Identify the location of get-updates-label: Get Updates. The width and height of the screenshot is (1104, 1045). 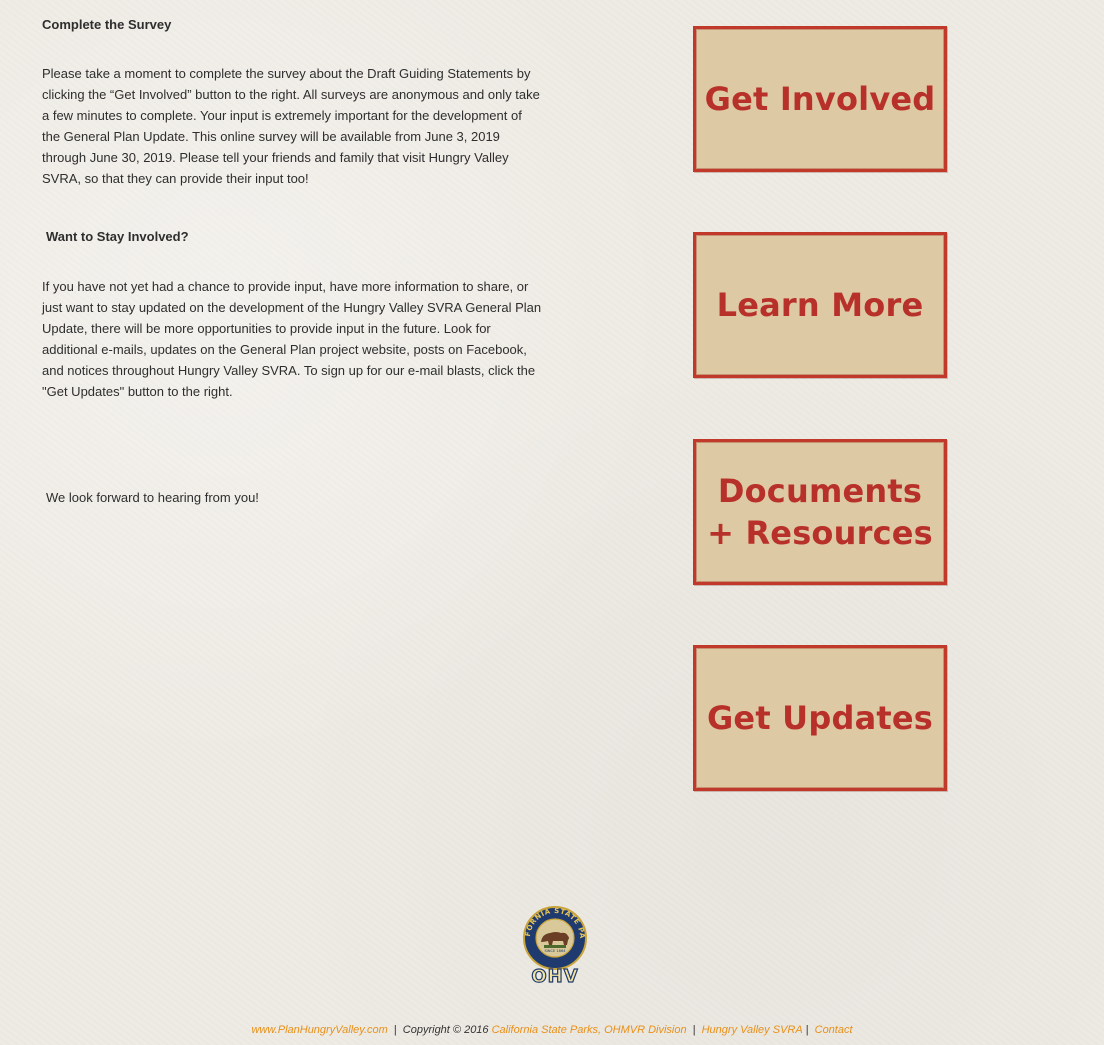
(820, 718).